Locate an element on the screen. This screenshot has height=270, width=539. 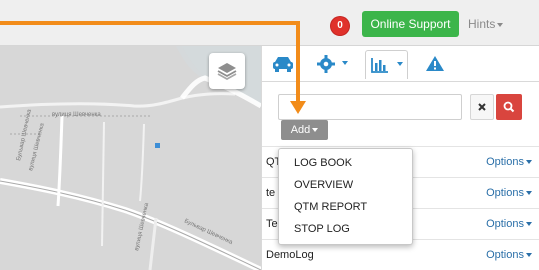
online-support-button: Online Support is located at coordinates (410, 24).